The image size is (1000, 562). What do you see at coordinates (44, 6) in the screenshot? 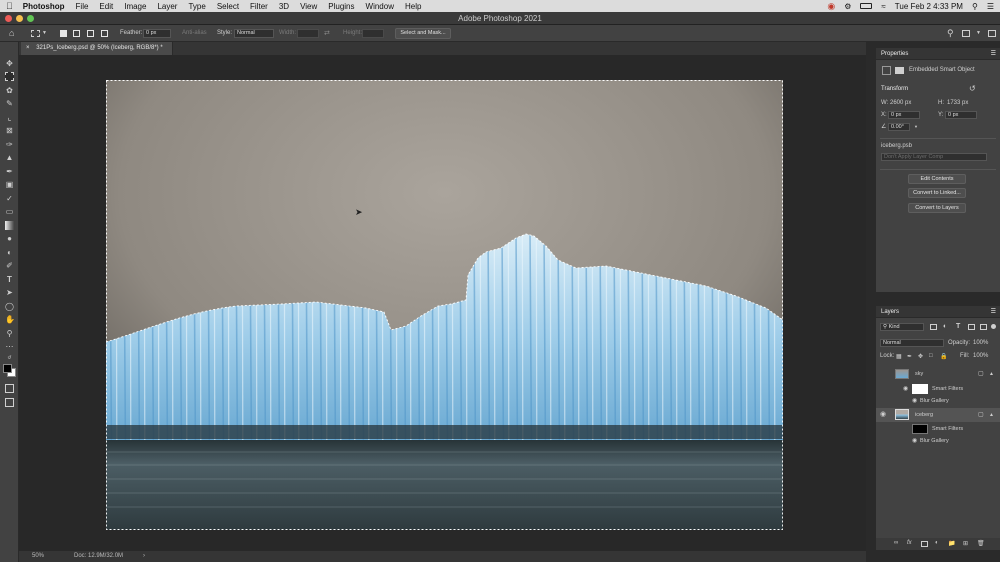
I see `menu-photoshop: Photoshop` at bounding box center [44, 6].